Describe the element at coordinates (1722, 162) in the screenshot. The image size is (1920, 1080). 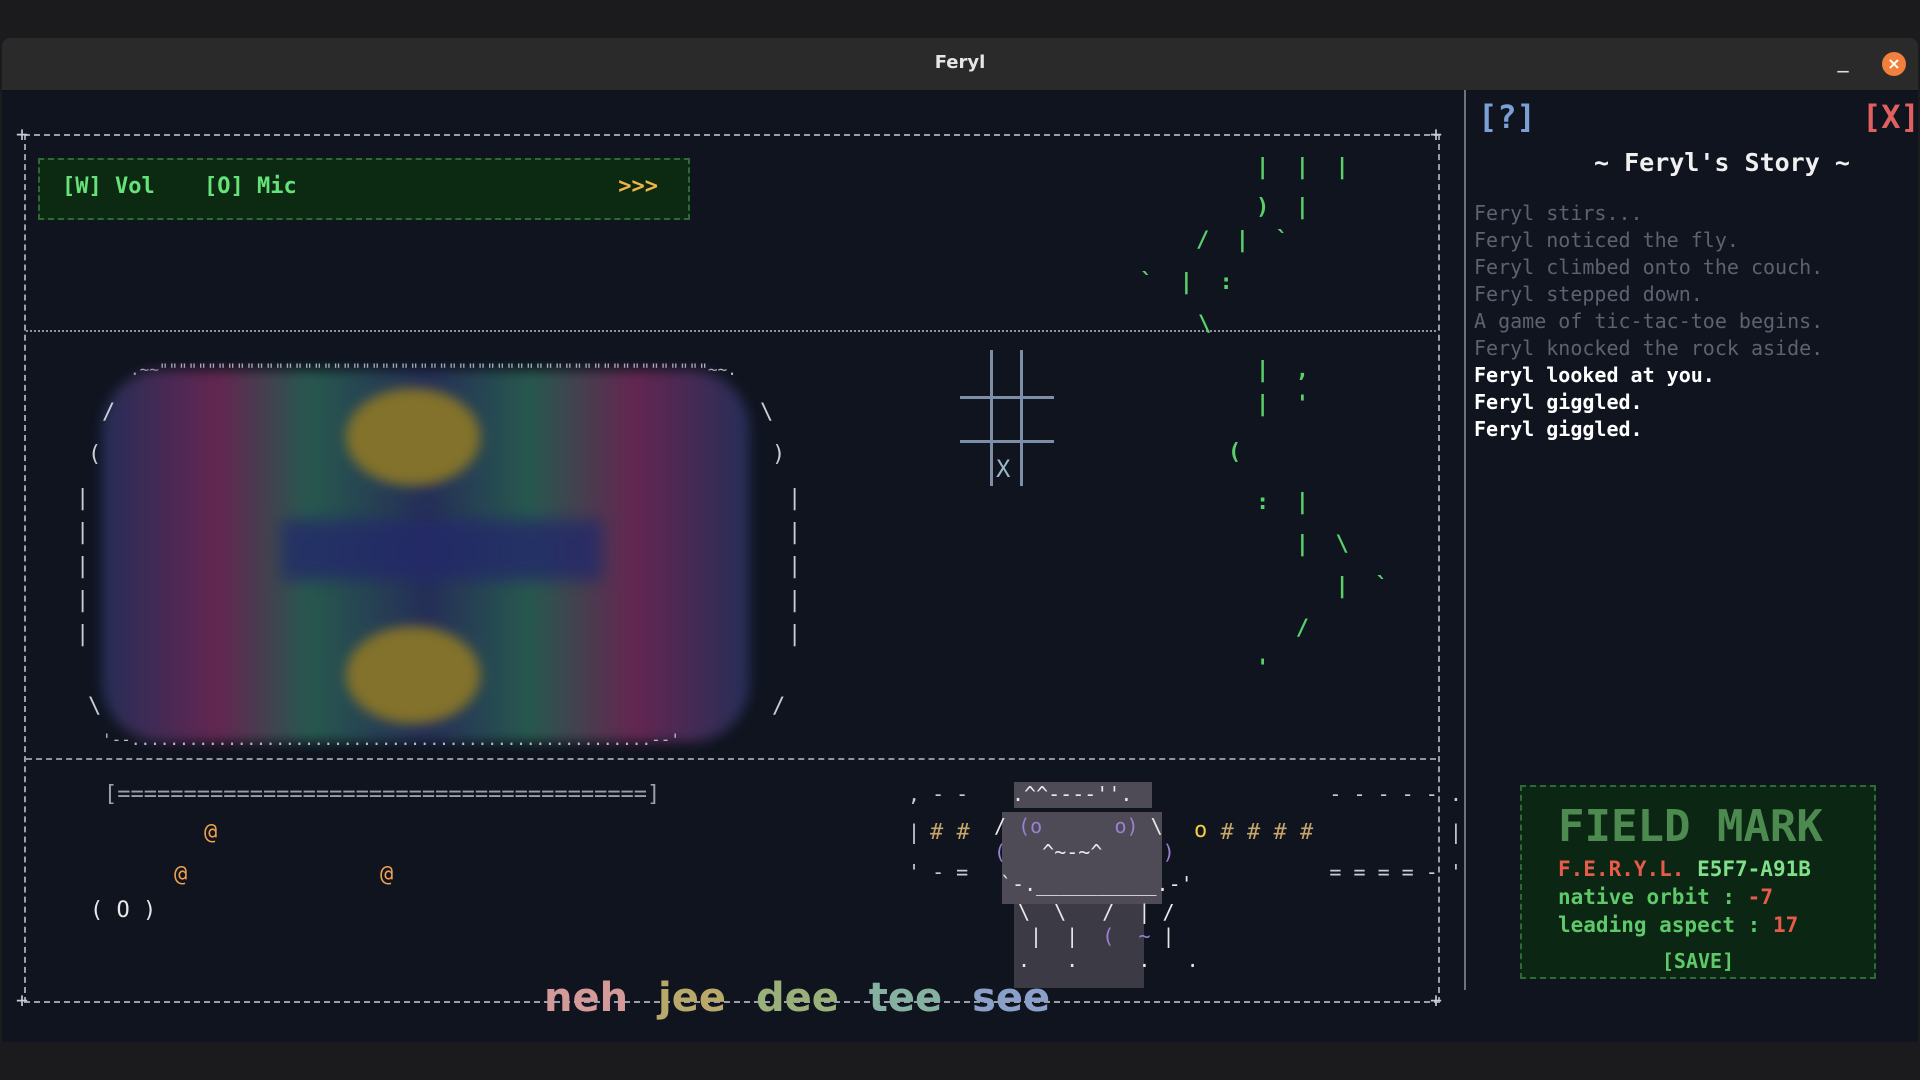
I see `story-title: ~ Feryl's Story ~` at that location.